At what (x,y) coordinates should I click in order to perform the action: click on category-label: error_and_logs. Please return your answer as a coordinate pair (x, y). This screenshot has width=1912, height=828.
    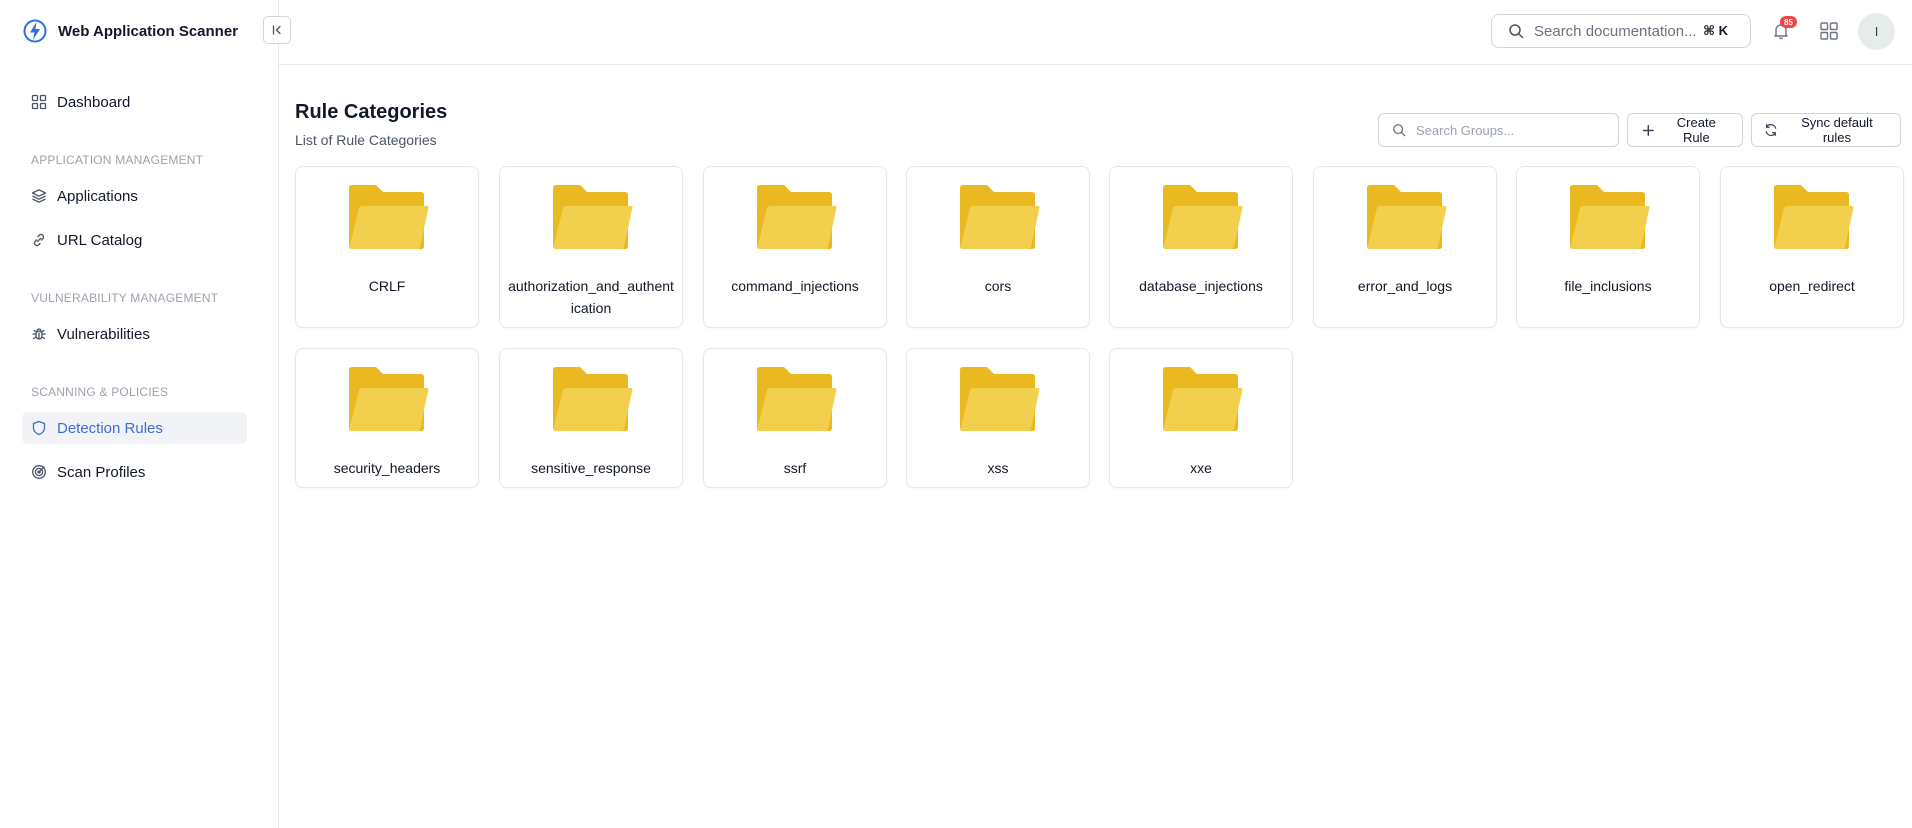
    Looking at the image, I should click on (1405, 286).